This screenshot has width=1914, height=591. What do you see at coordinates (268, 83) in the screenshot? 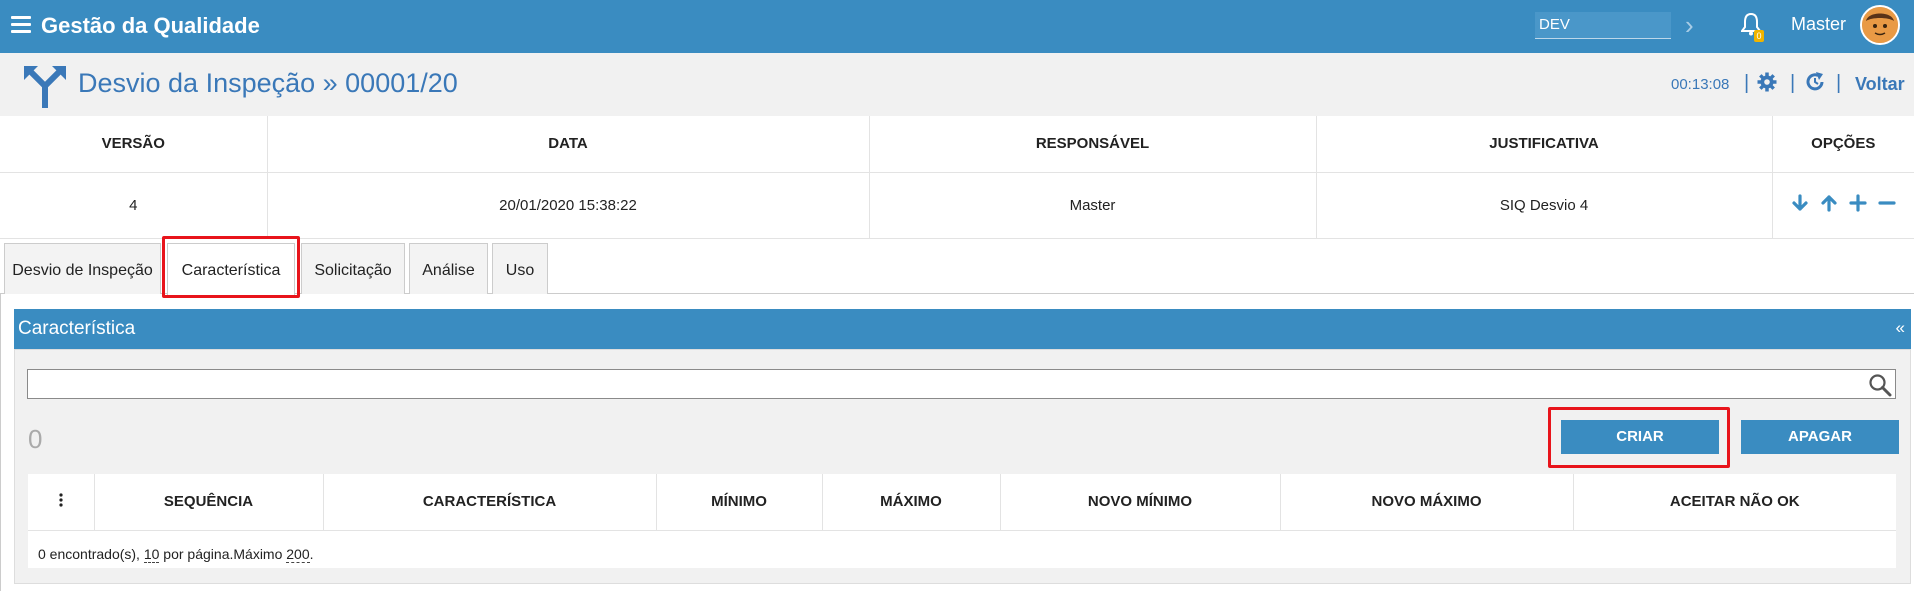
I see `page-title: Desvio da Inspeção » 00001/20` at bounding box center [268, 83].